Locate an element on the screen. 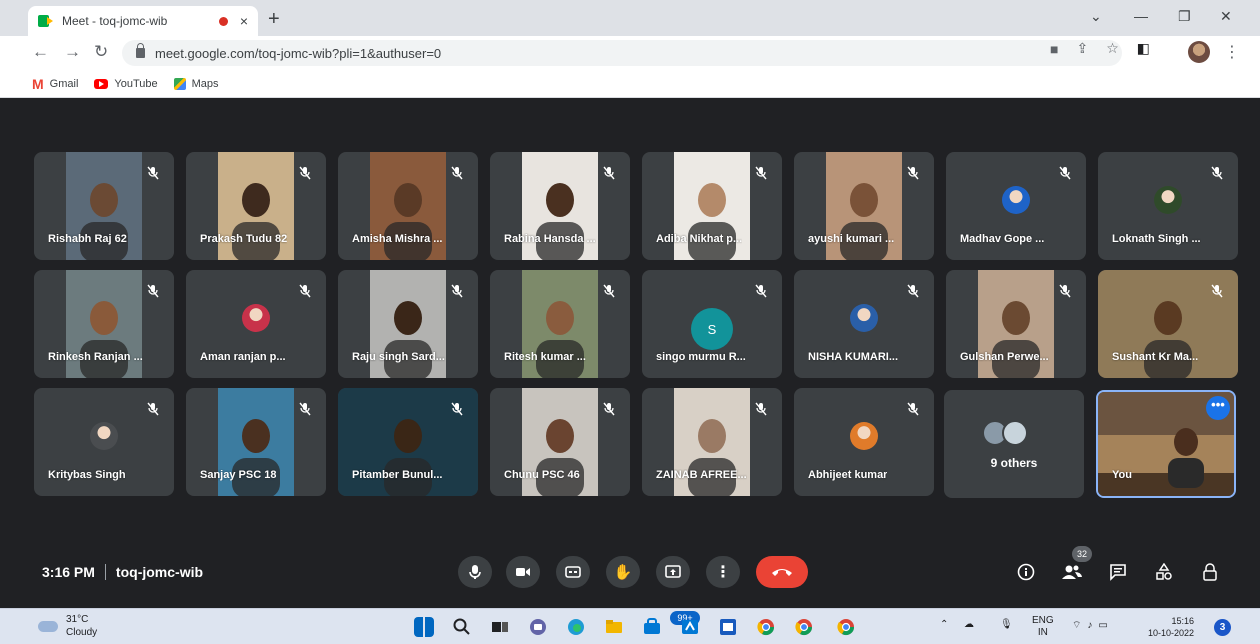 This screenshot has width=1260, height=644. store-icon is located at coordinates (652, 627).